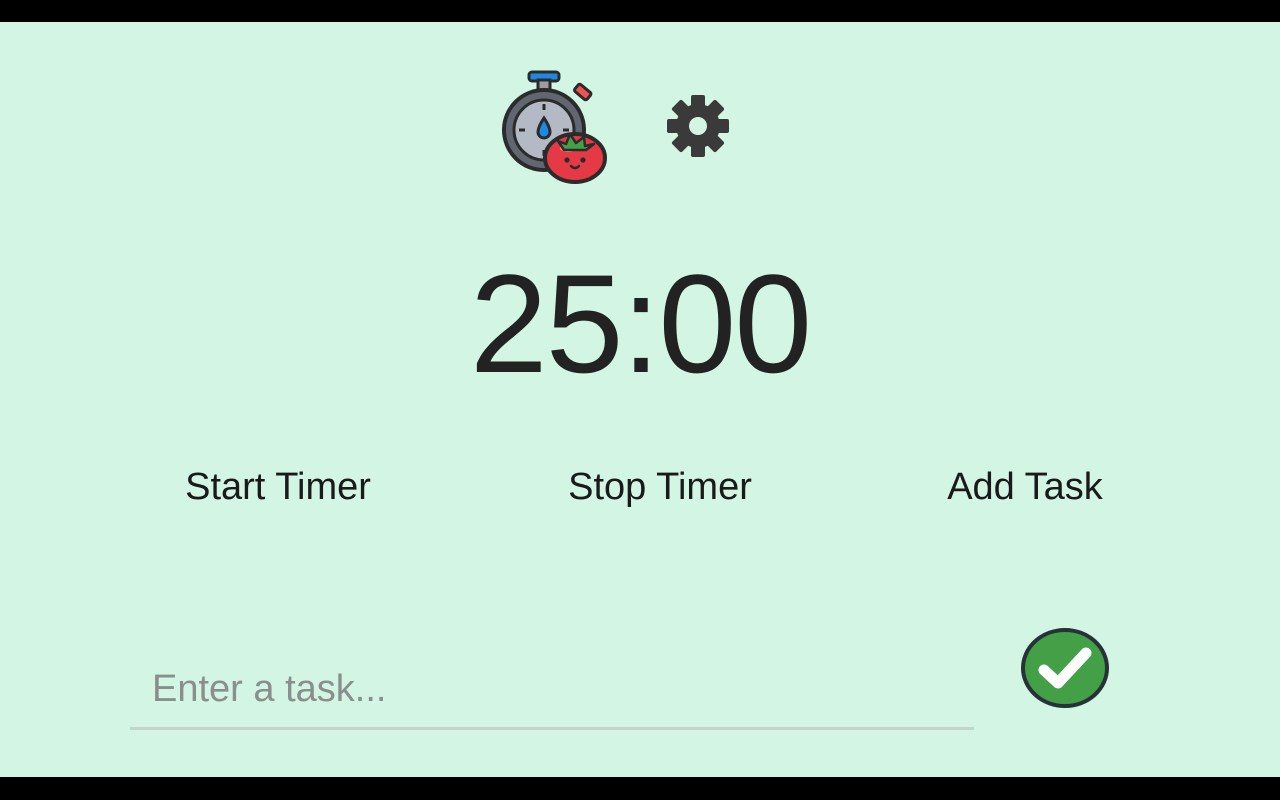 The height and width of the screenshot is (800, 1280). I want to click on start-timer-button: Start Timer, so click(278, 487).